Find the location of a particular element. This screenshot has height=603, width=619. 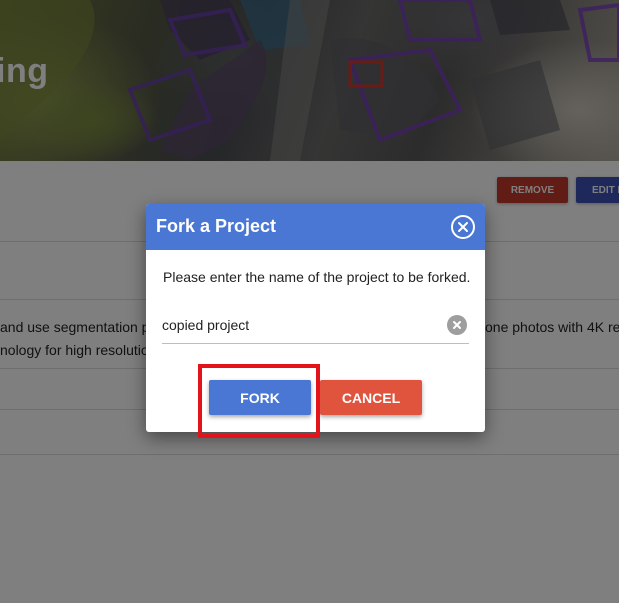

project-name-input is located at coordinates (299, 325).